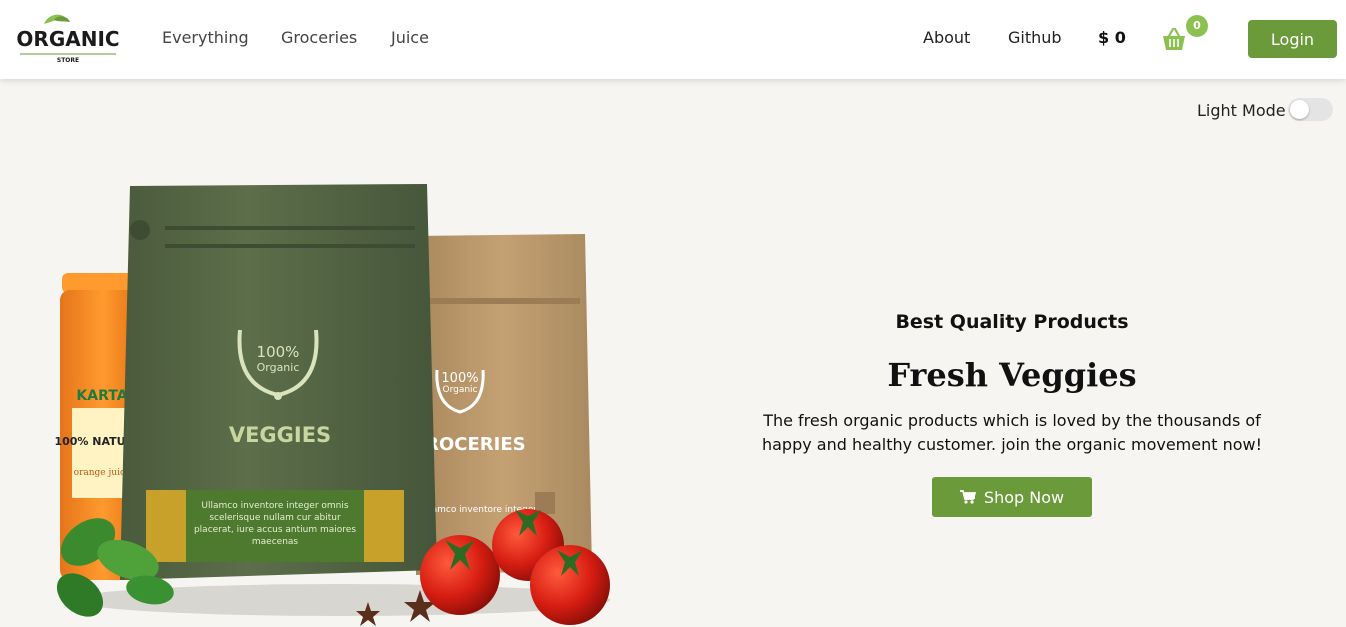 The height and width of the screenshot is (627, 1346). I want to click on bag2-badge-line2: Organic, so click(459, 390).